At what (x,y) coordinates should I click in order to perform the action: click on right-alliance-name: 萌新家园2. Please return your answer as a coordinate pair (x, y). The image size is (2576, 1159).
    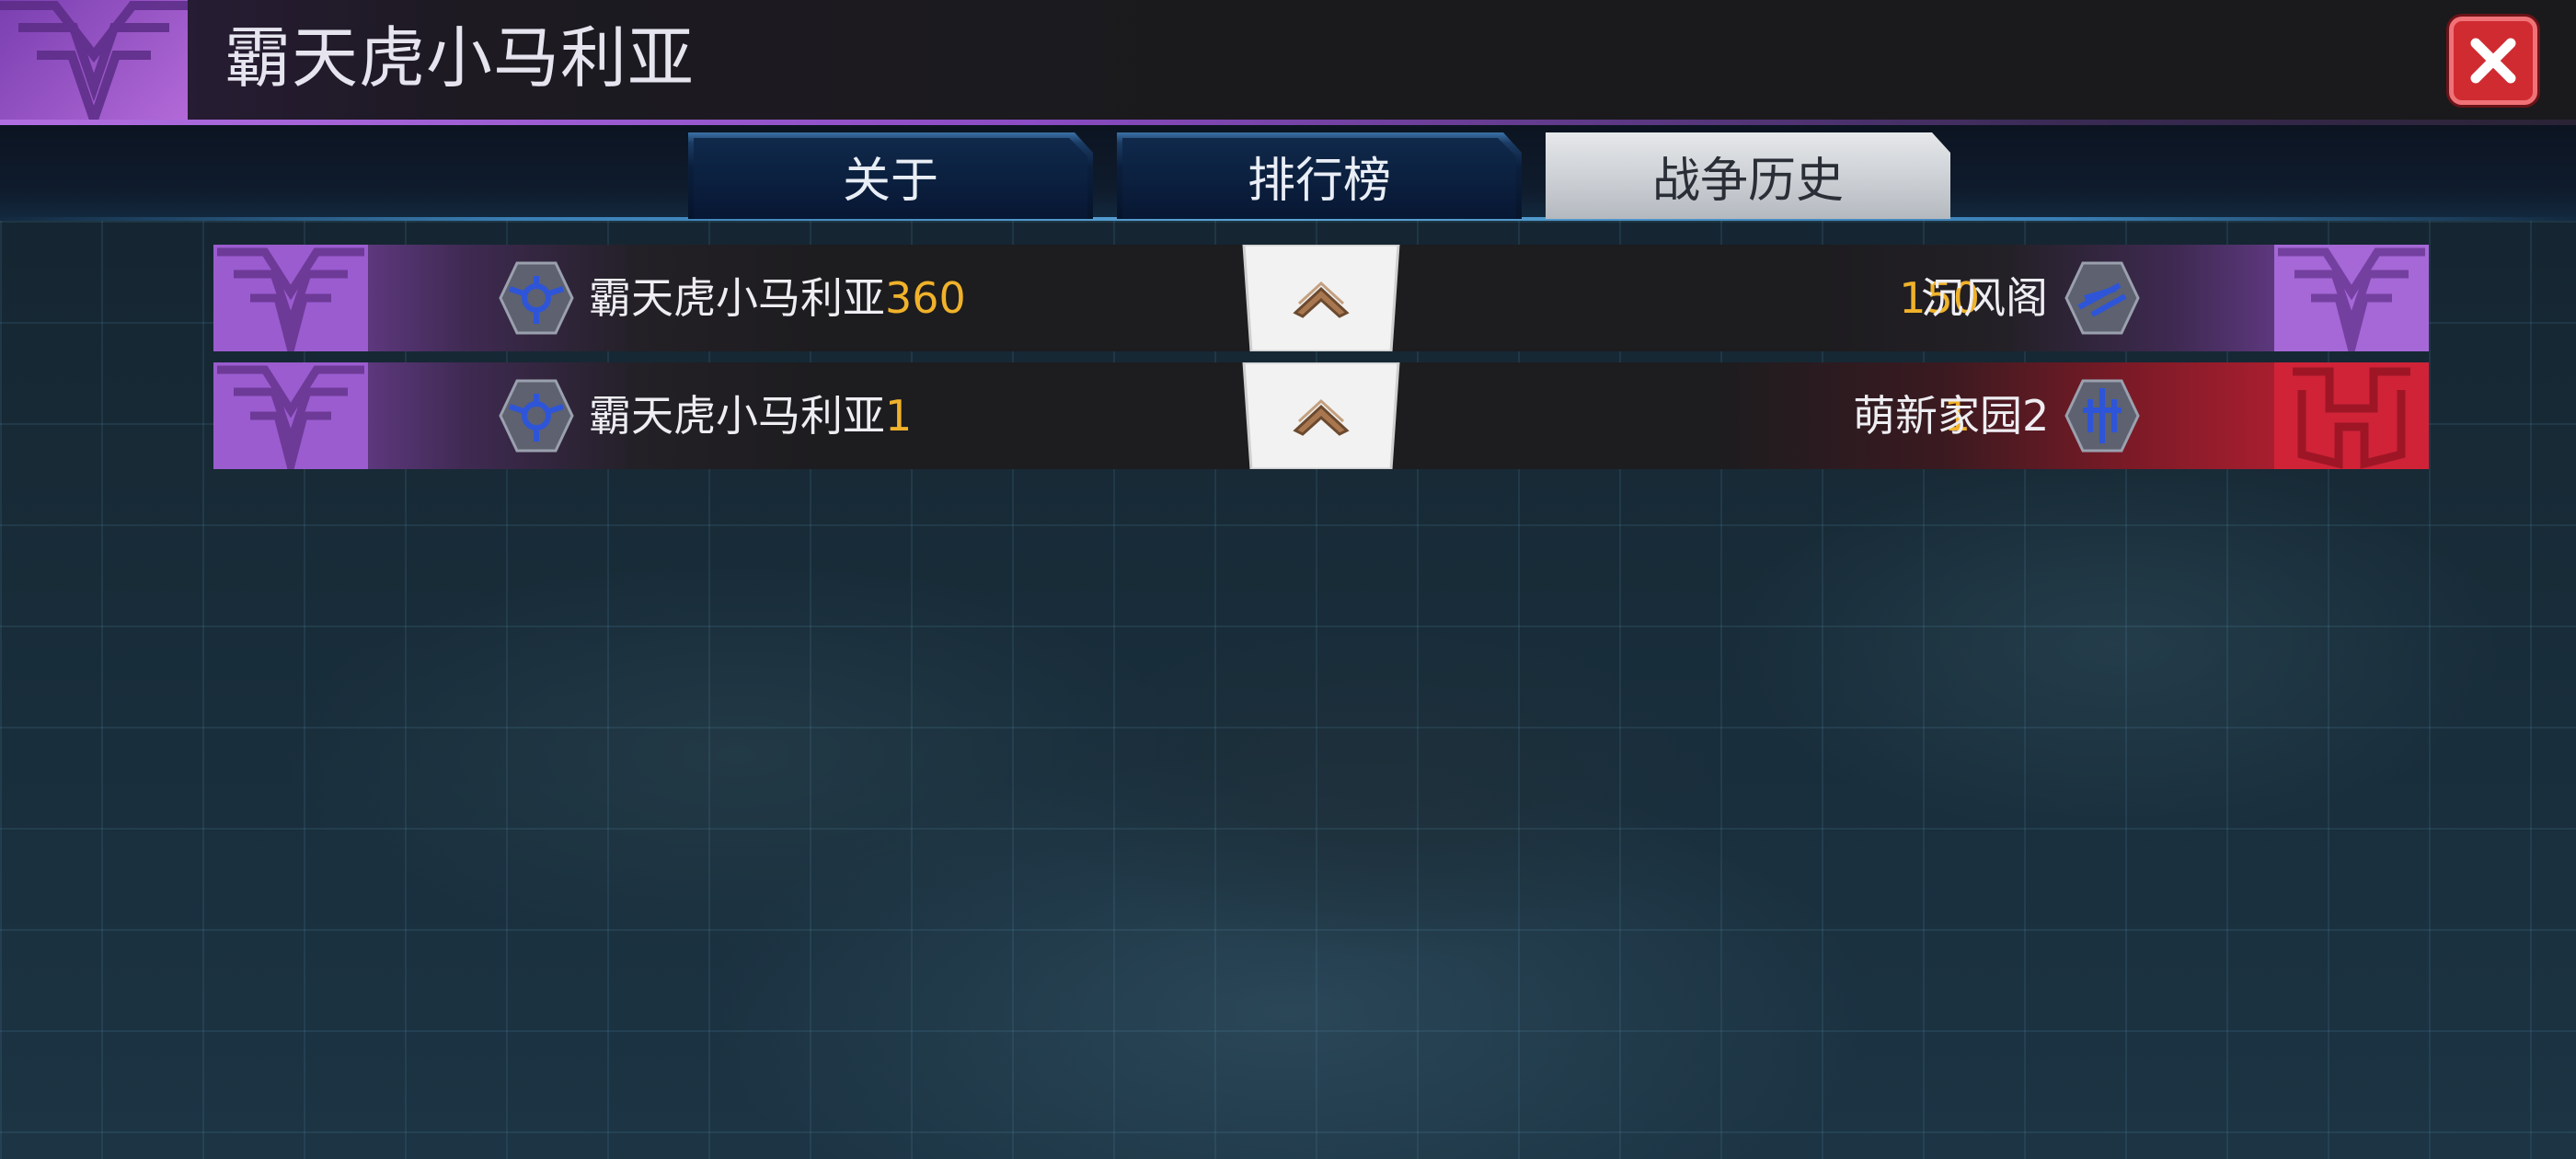
    Looking at the image, I should click on (1951, 416).